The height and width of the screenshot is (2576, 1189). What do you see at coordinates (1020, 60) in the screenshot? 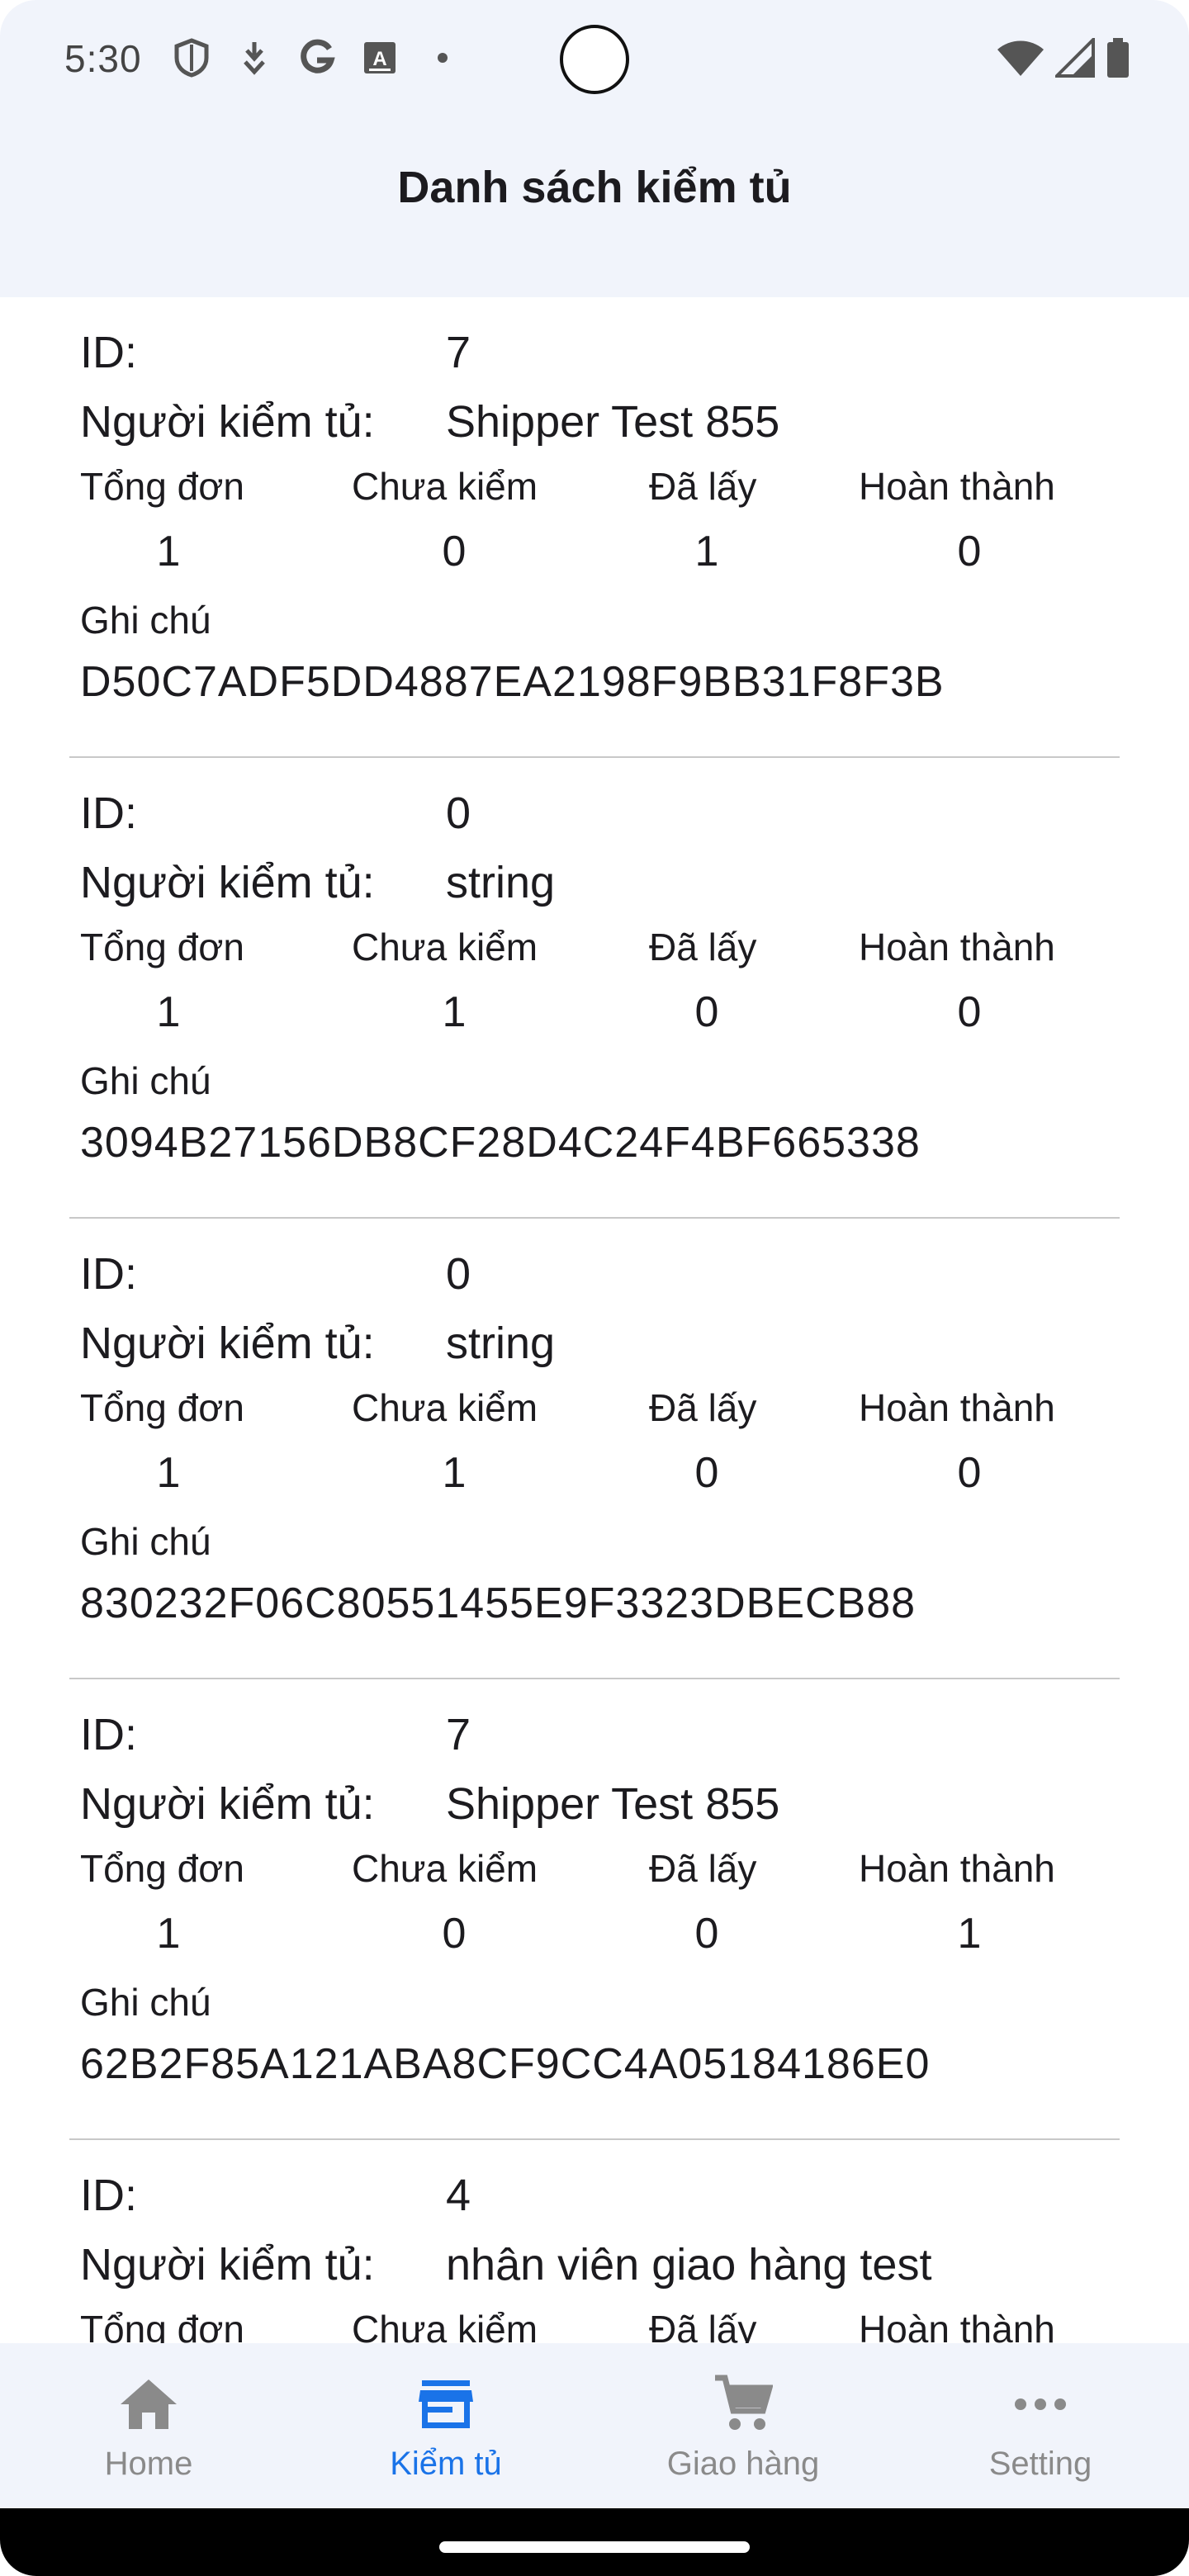
I see `wifi-icon` at bounding box center [1020, 60].